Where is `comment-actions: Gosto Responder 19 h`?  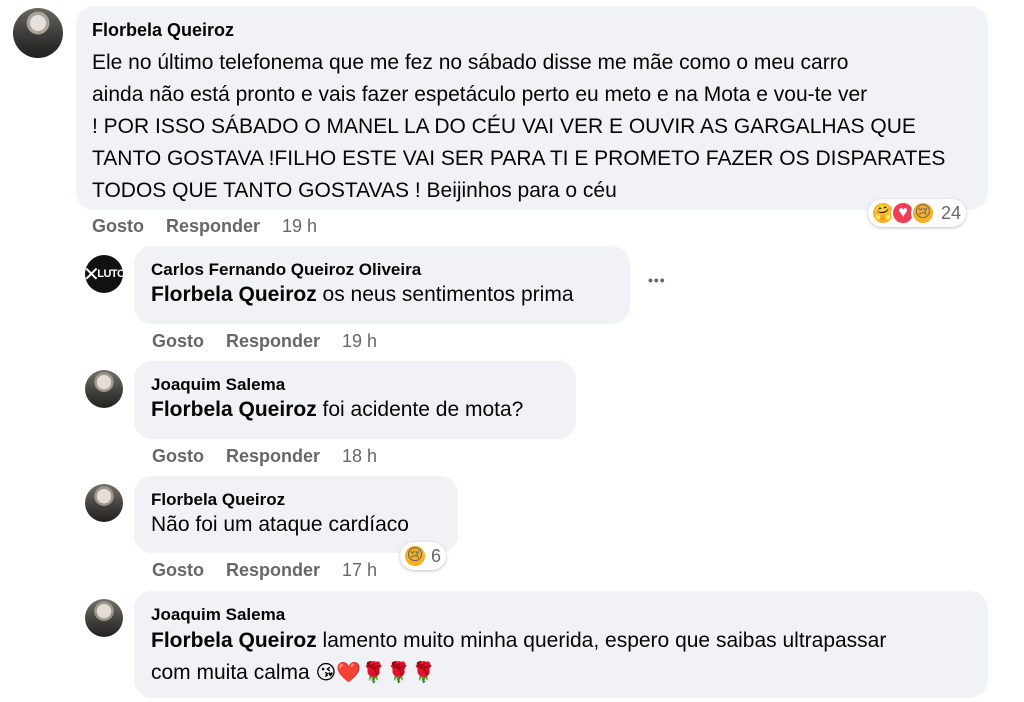
comment-actions: Gosto Responder 19 h is located at coordinates (215, 226).